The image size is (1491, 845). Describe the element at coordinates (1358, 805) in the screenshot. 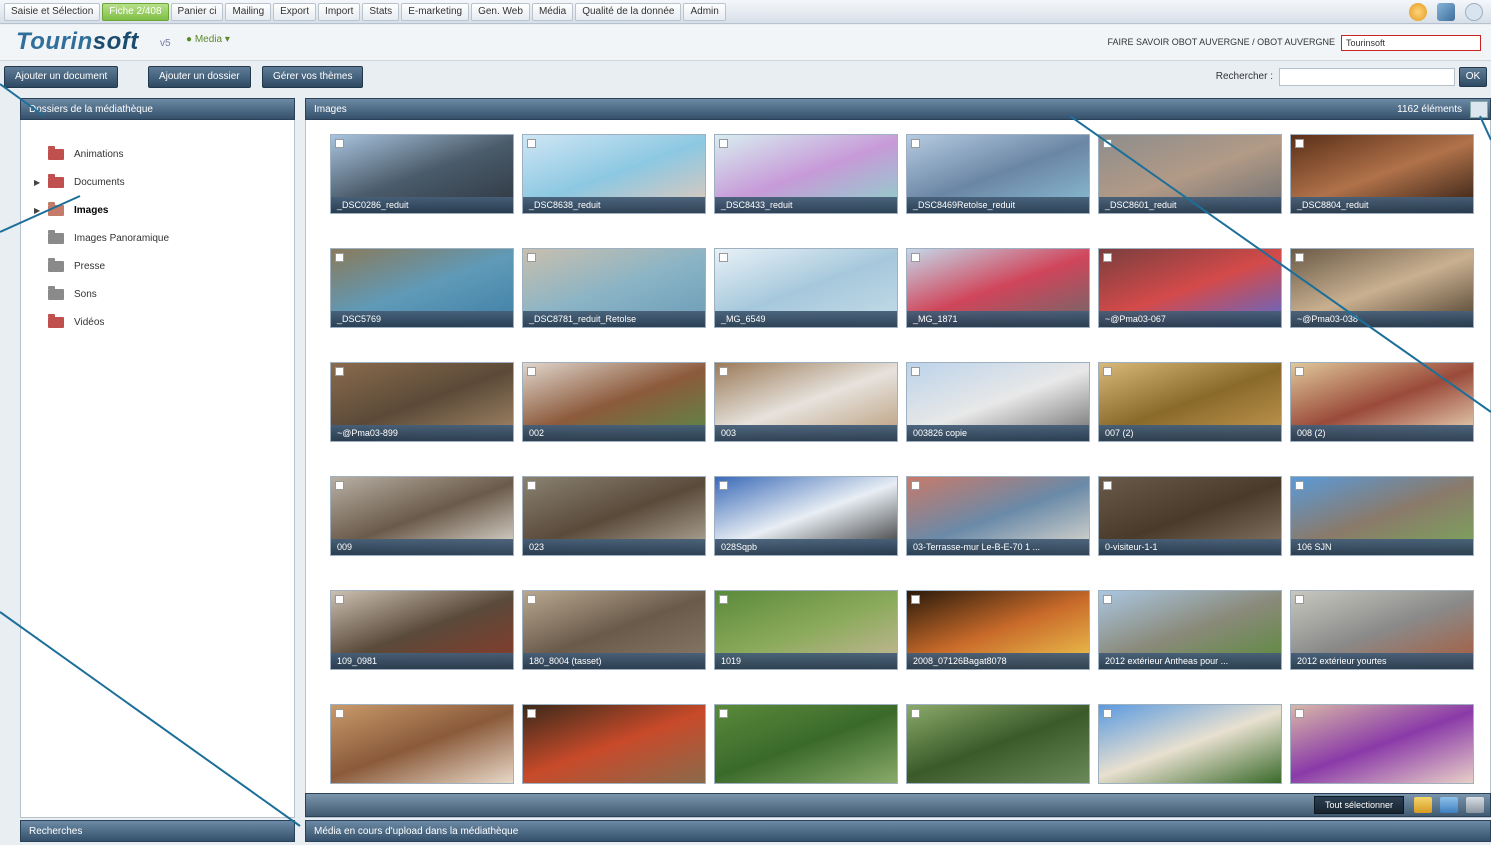

I see `select-all-button: Tout sélectionner` at that location.